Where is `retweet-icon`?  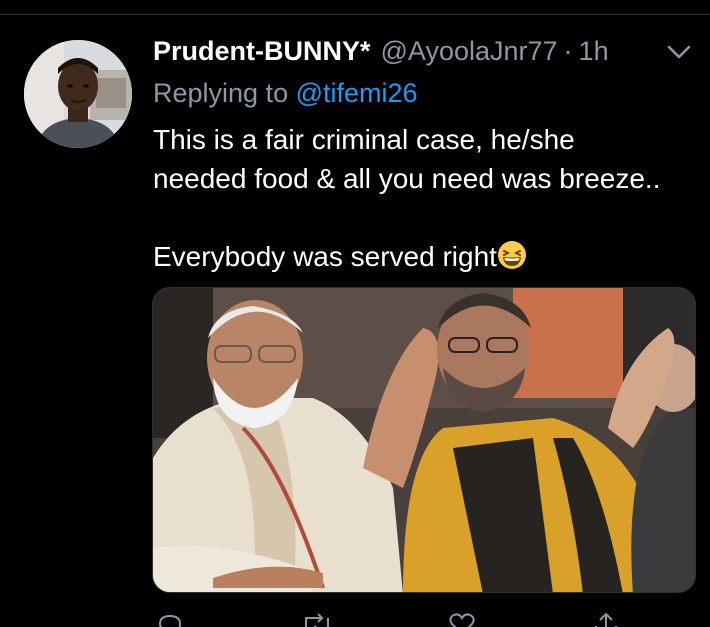 retweet-icon is located at coordinates (317, 619).